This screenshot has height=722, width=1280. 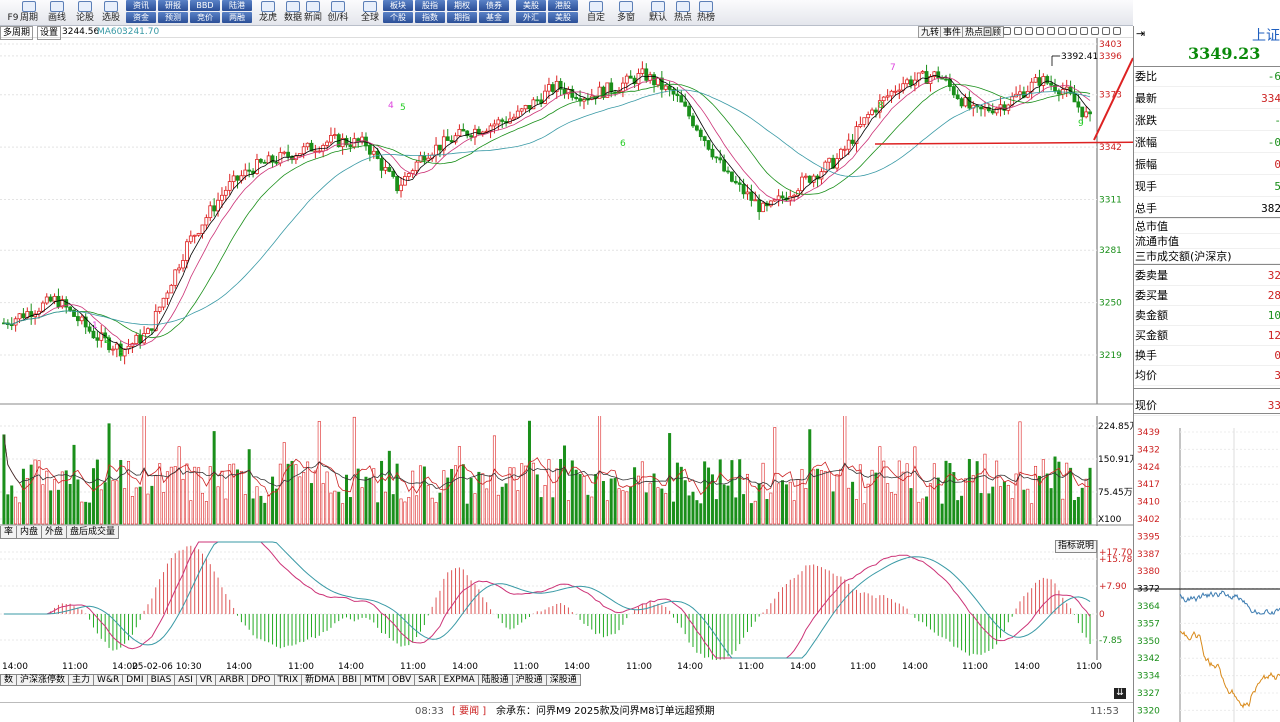 I want to click on toolbar-item-1: 周期, so click(x=29, y=12).